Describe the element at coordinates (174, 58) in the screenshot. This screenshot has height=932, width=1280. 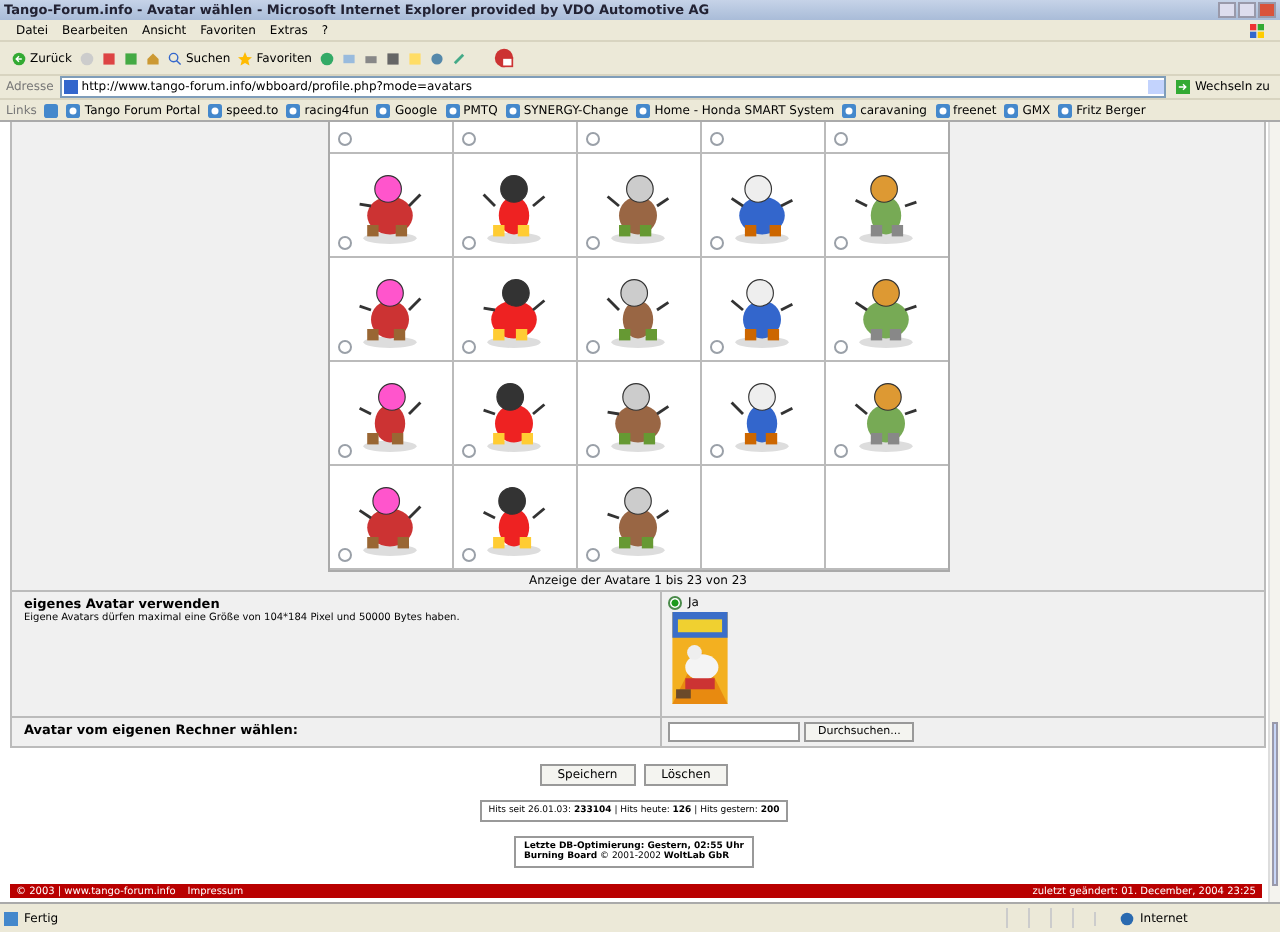
I see `search-icon` at that location.